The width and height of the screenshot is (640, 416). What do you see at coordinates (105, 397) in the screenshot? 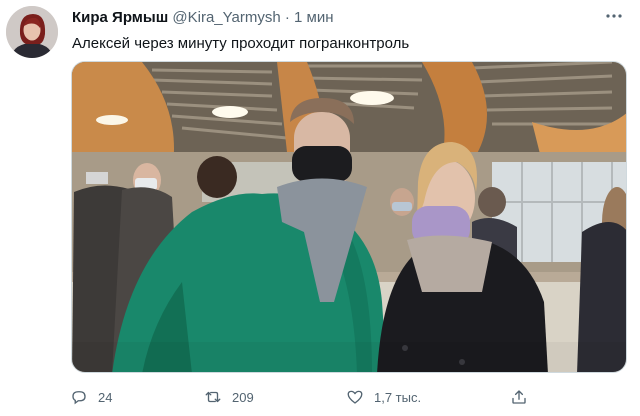
I see `reply-count: 24` at bounding box center [105, 397].